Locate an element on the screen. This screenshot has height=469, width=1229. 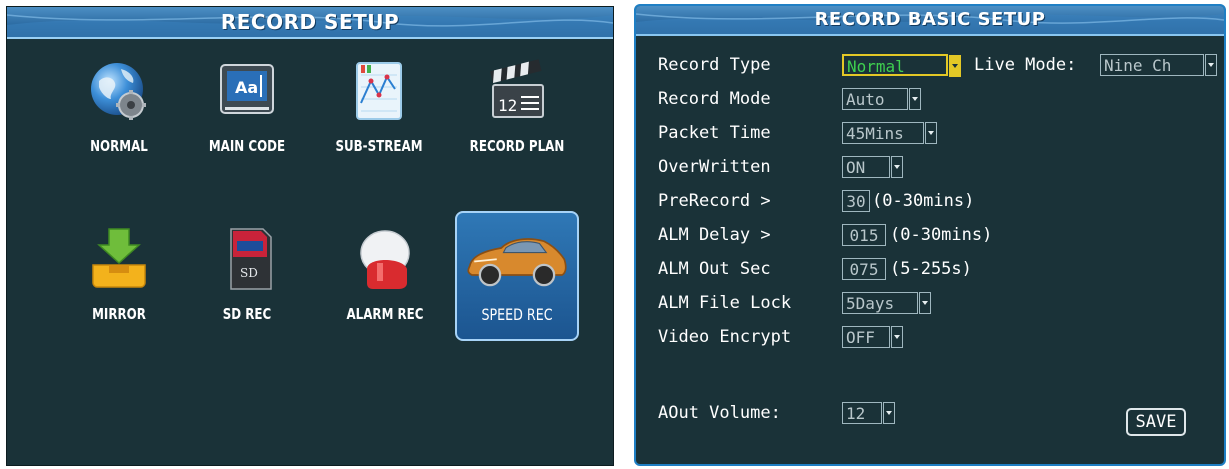
tile-label: SD REC is located at coordinates (247, 314).